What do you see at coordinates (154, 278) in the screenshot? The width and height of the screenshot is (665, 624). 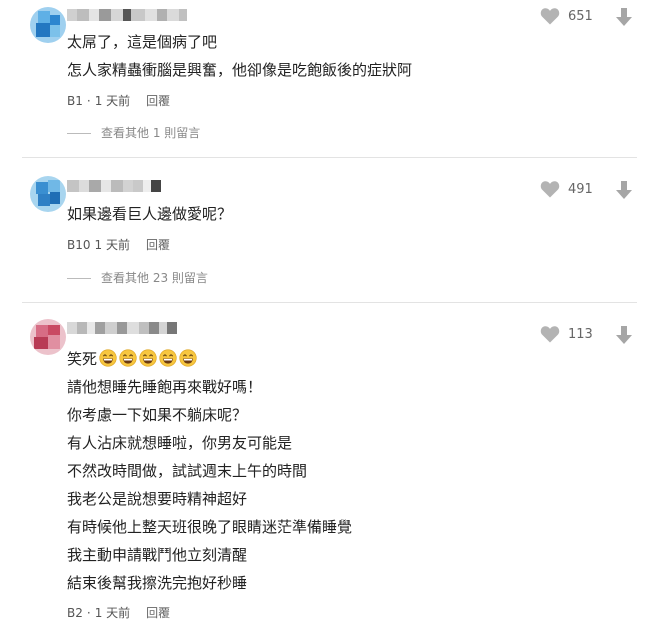 I see `view-more-replies-label: 查看其他 23 則留言` at bounding box center [154, 278].